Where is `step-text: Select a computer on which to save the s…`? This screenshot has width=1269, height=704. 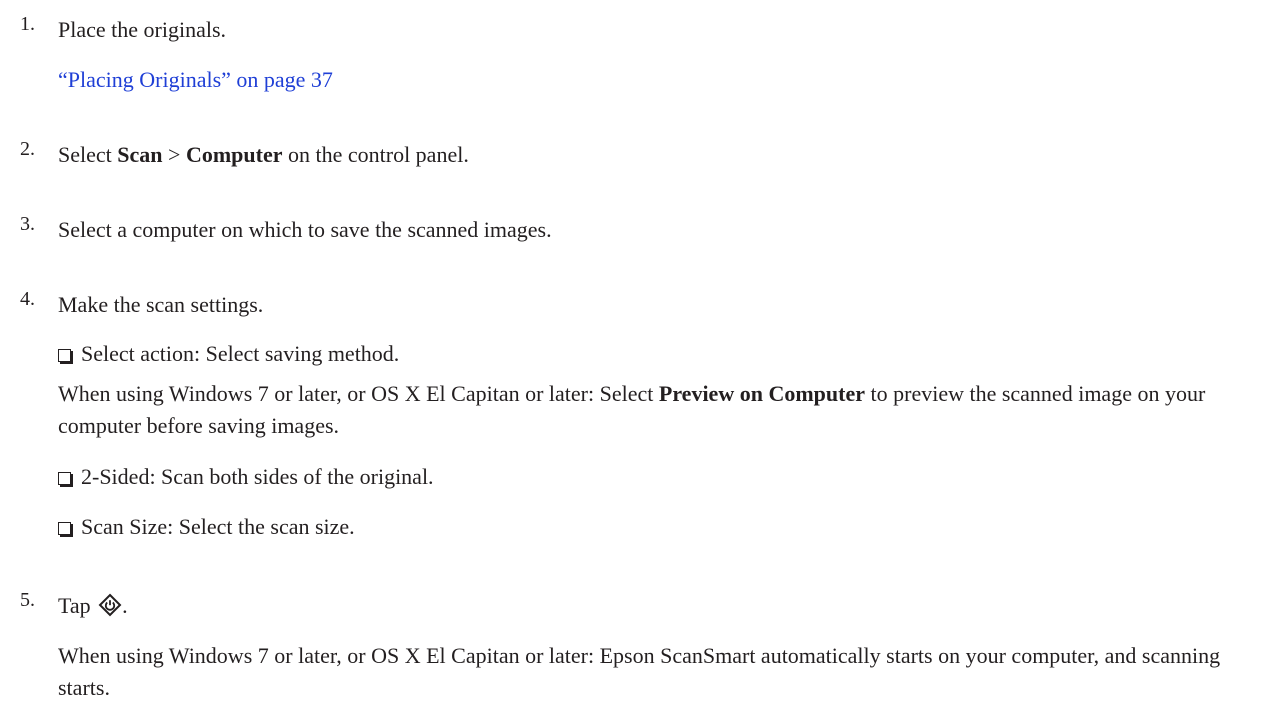
step-text: Select a computer on which to save the s… is located at coordinates (305, 229).